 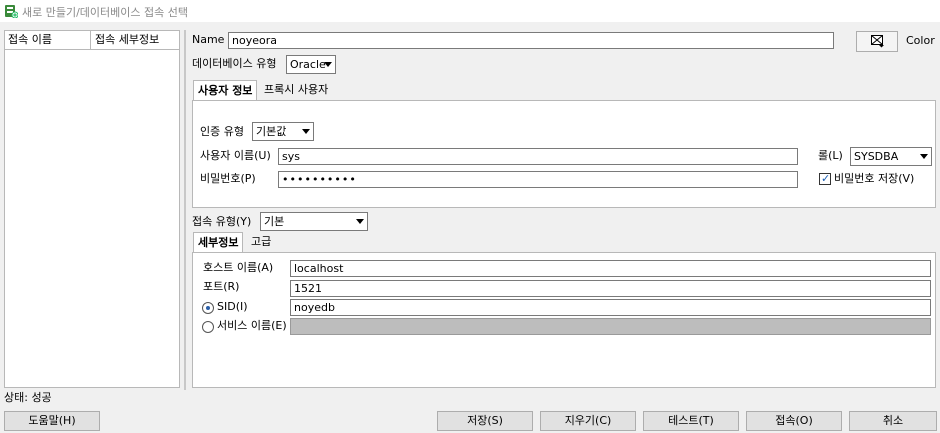 What do you see at coordinates (893, 421) in the screenshot?
I see `cancel-button: 취소` at bounding box center [893, 421].